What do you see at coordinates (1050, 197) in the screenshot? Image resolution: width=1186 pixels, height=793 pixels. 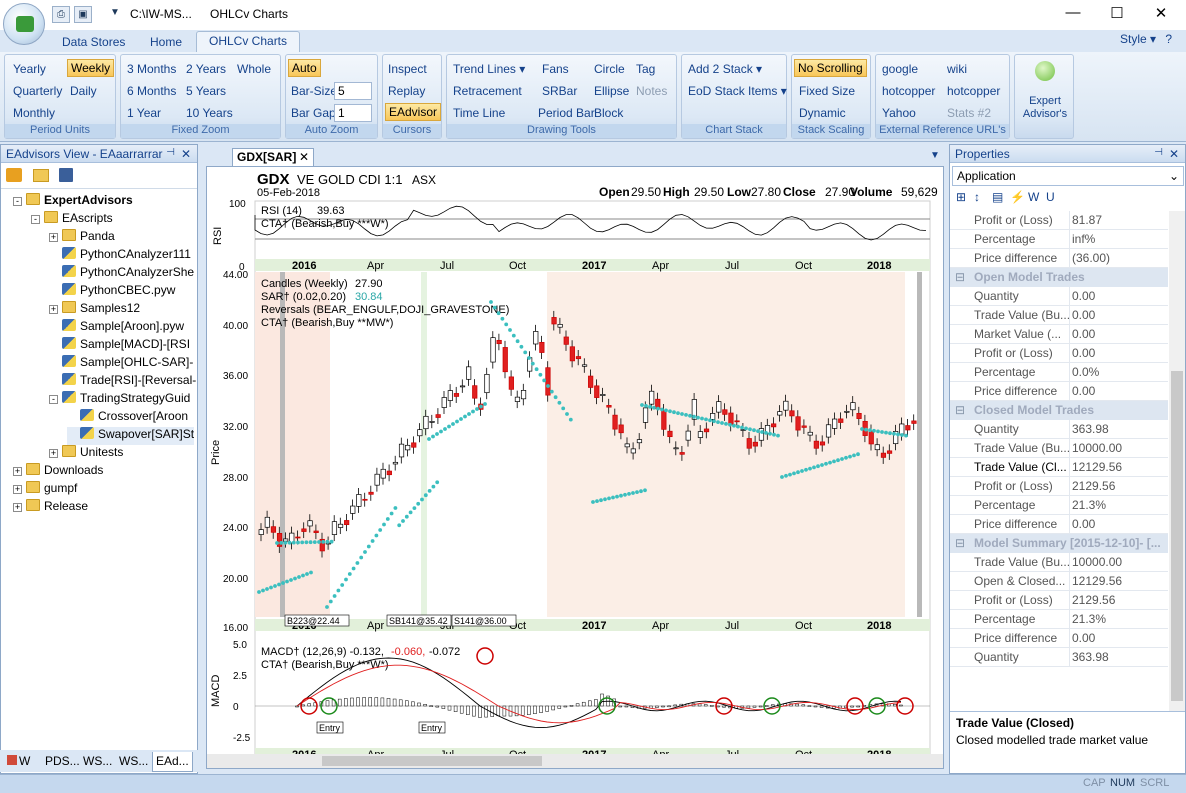 I see `u-icon: U` at bounding box center [1050, 197].